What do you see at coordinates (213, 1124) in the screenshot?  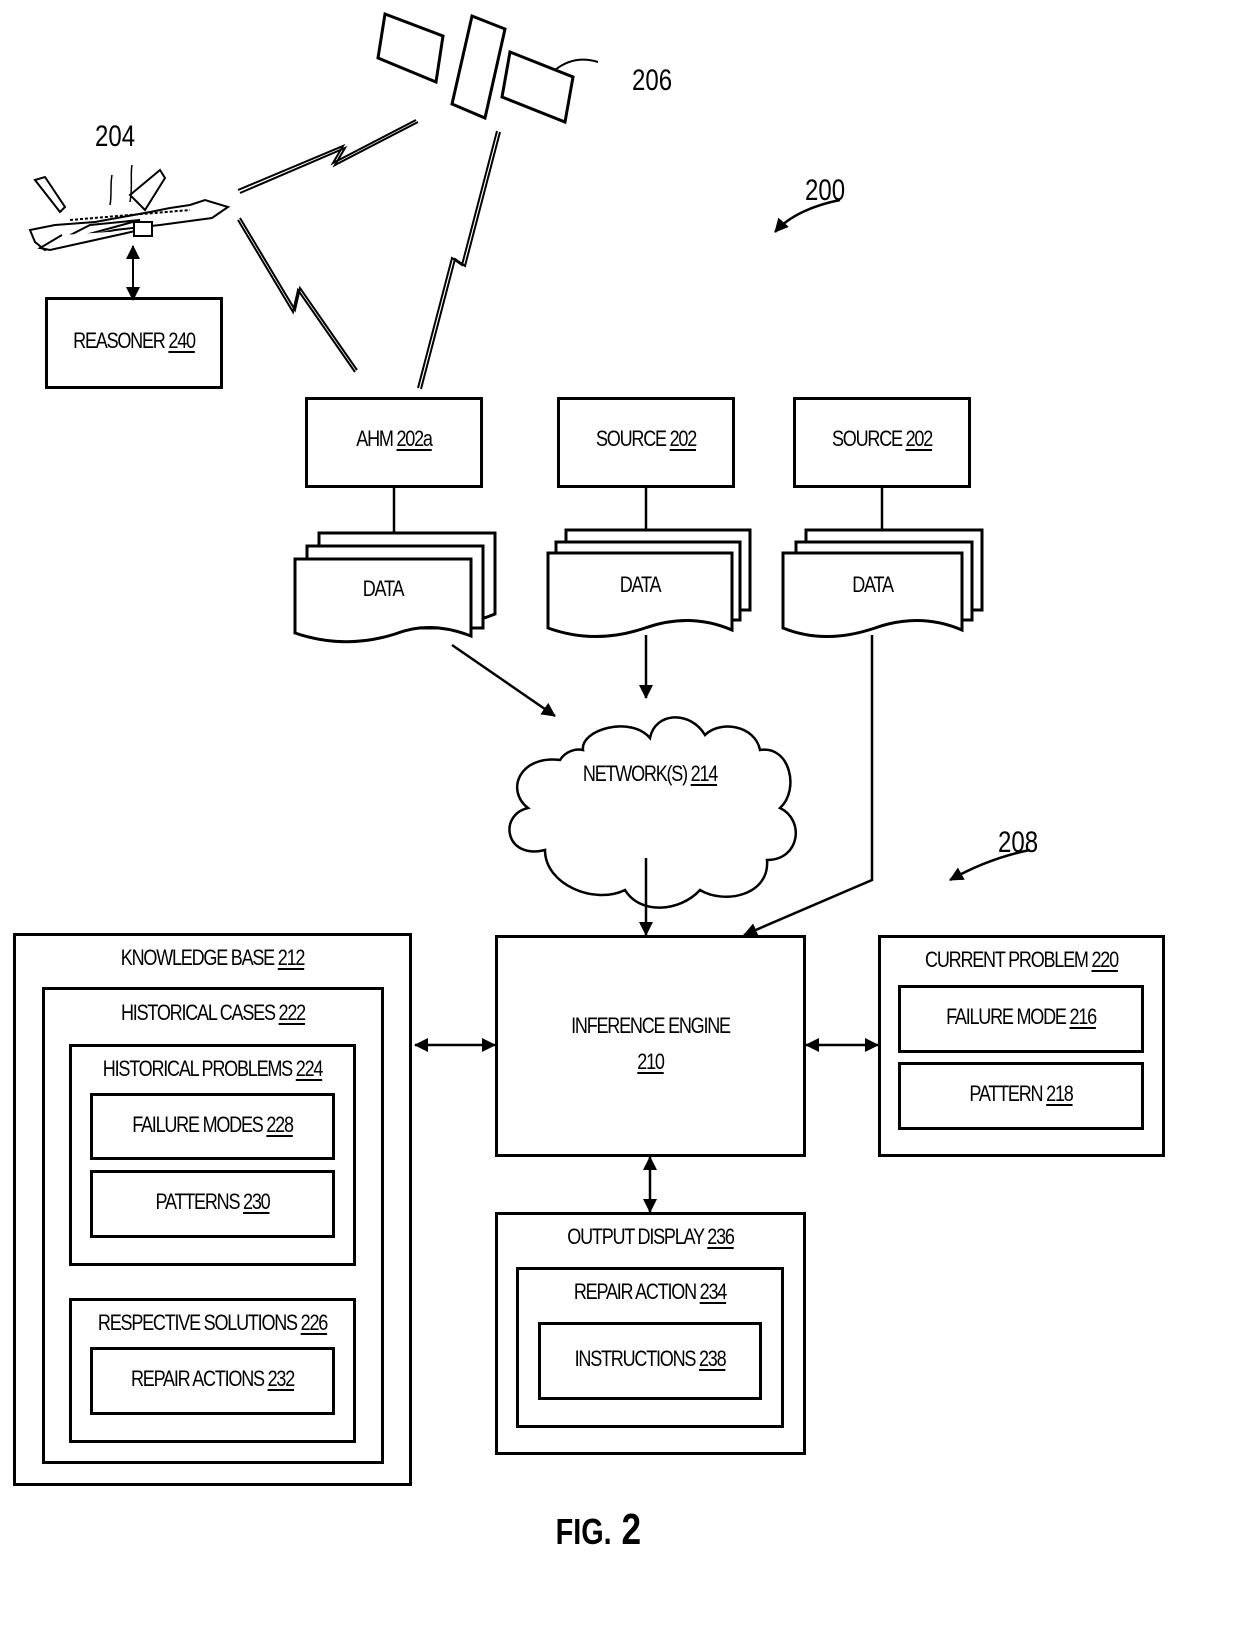 I see `failure-modes-label: FAILURE MODES 228` at bounding box center [213, 1124].